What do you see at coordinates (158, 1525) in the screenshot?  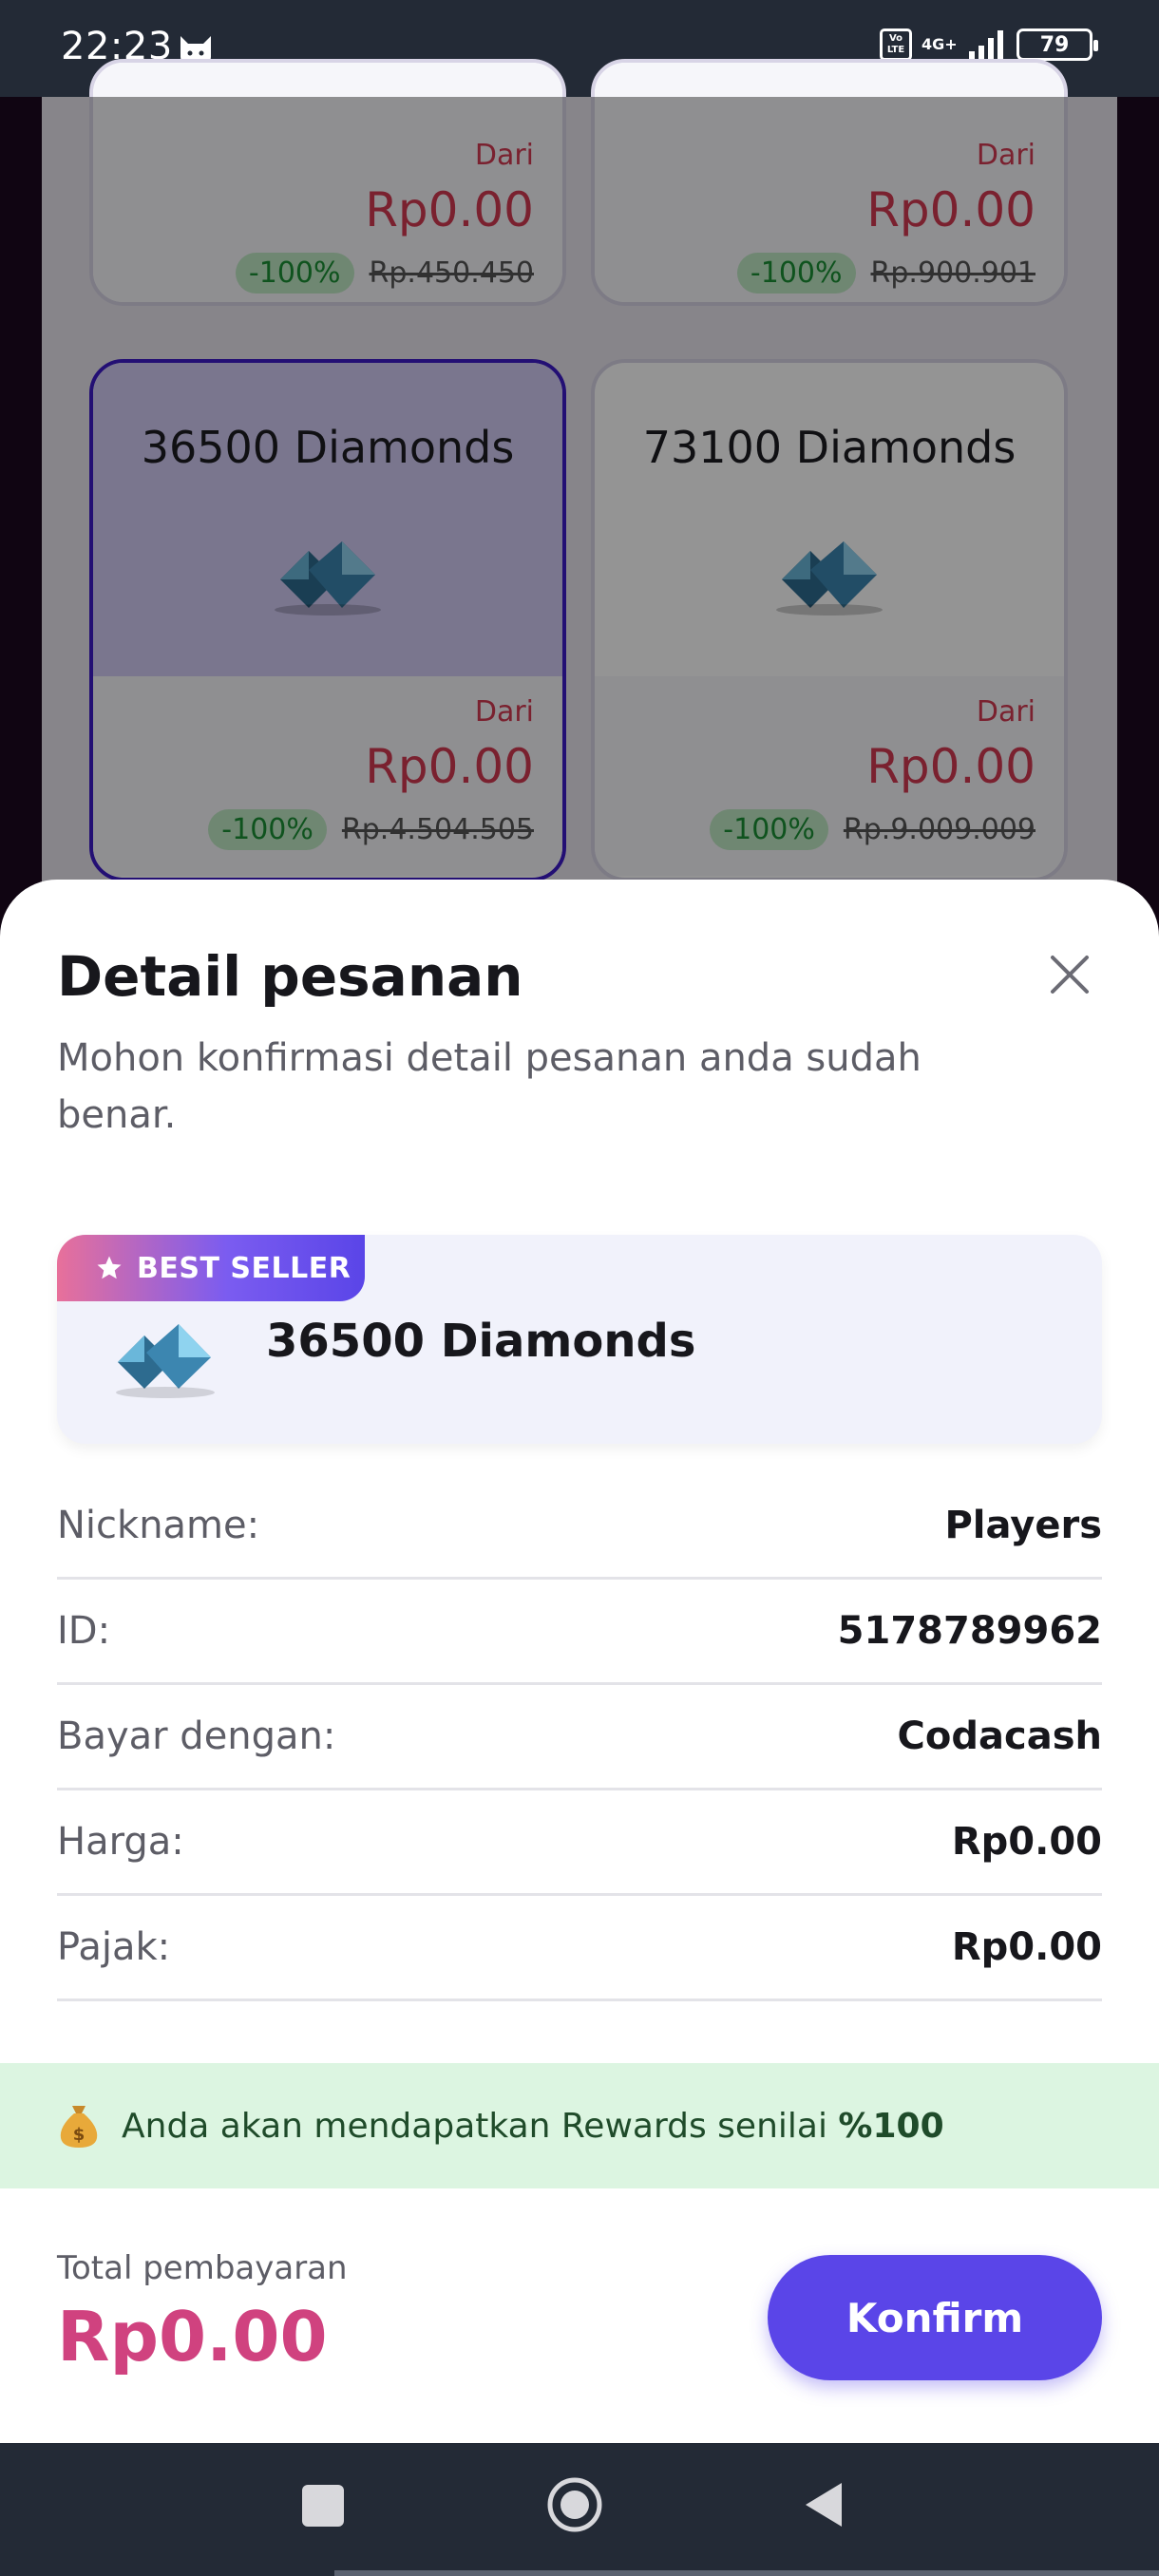 I see `row-label: Nickname:` at bounding box center [158, 1525].